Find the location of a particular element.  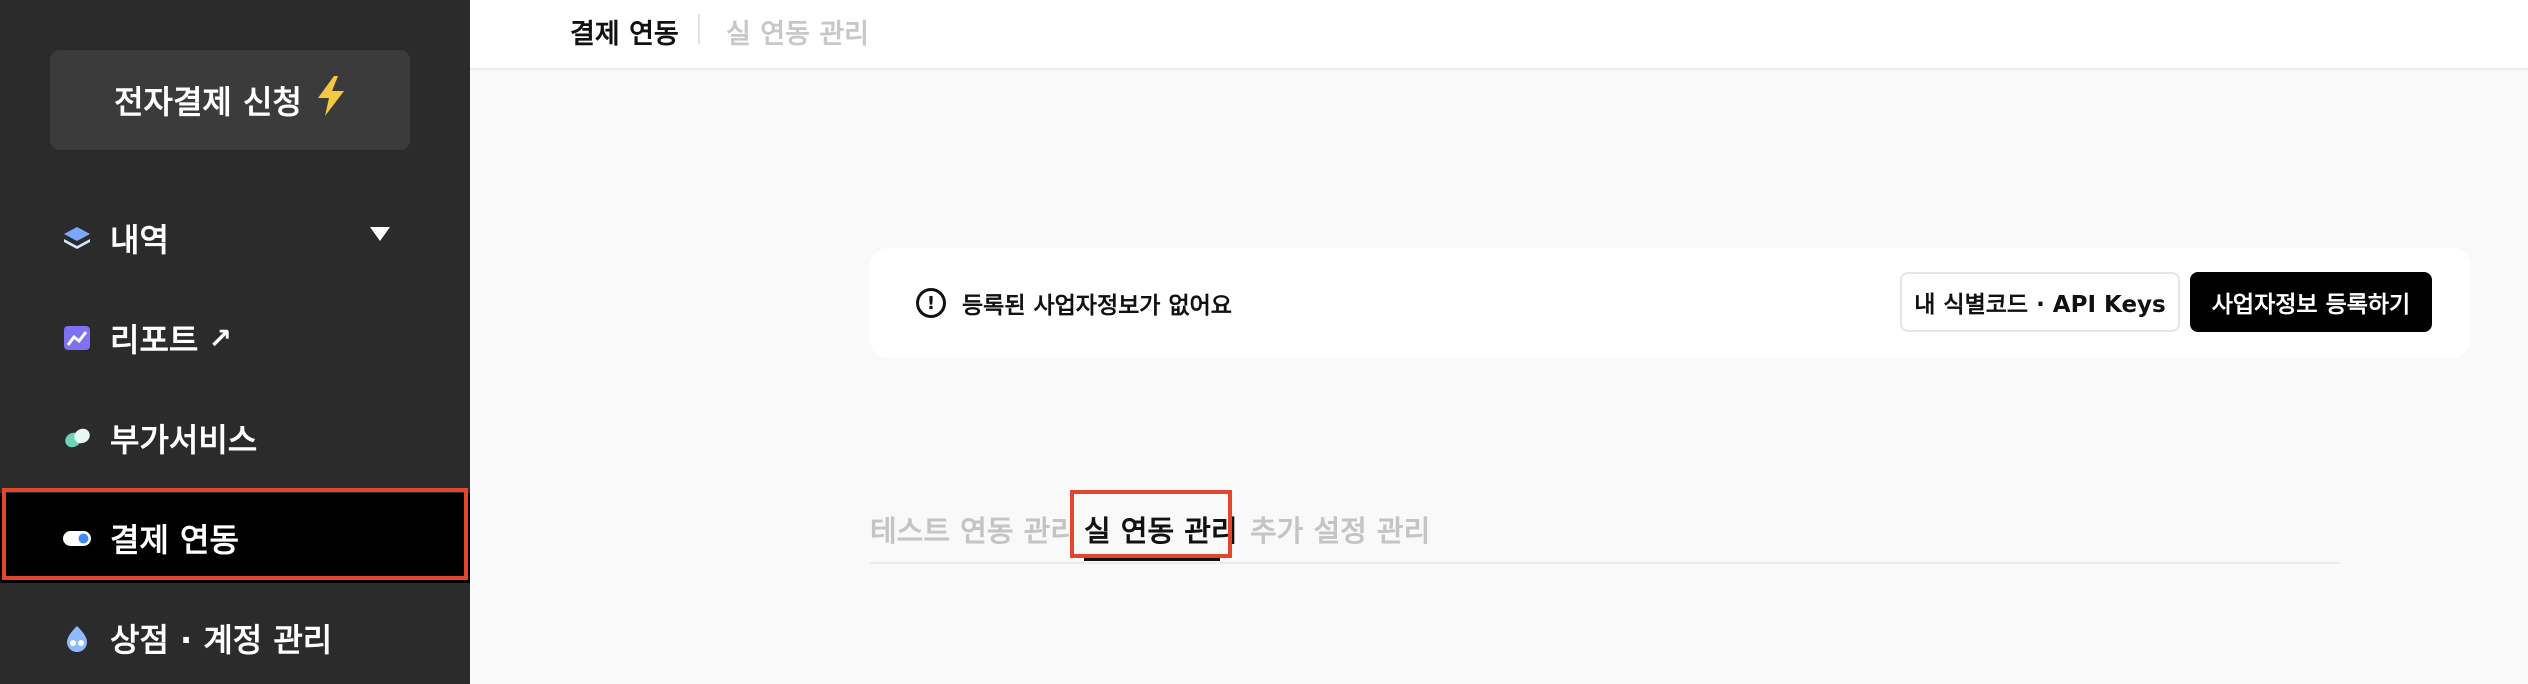

active-tab-indicator is located at coordinates (1152, 558).